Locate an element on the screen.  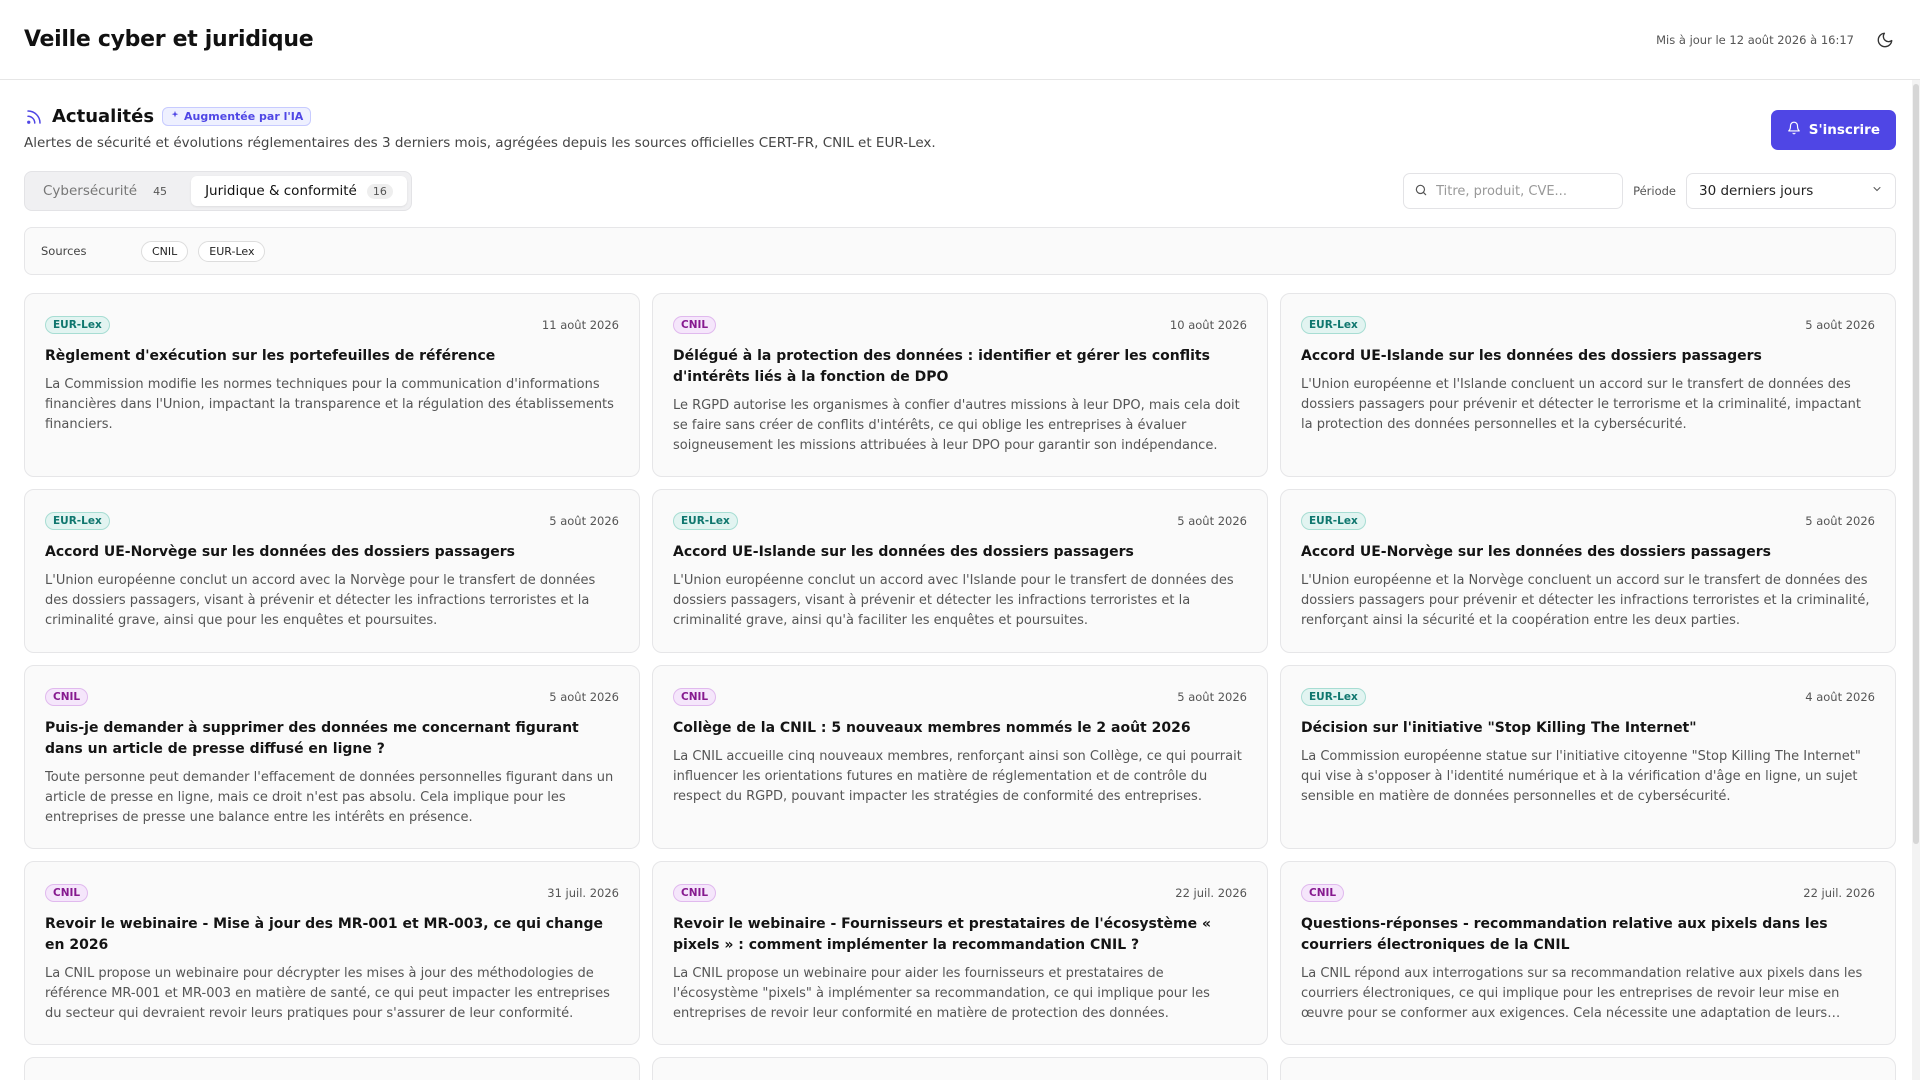
filters: Période 30 derniers jours is located at coordinates (1649, 191).